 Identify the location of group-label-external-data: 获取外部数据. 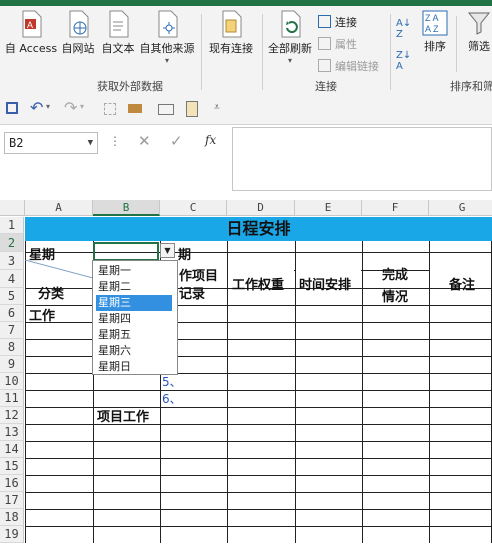
(130, 86).